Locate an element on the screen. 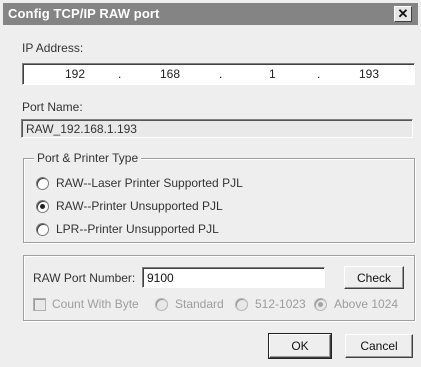 This screenshot has height=367, width=421. radio-label: 512-1023 is located at coordinates (280, 304).